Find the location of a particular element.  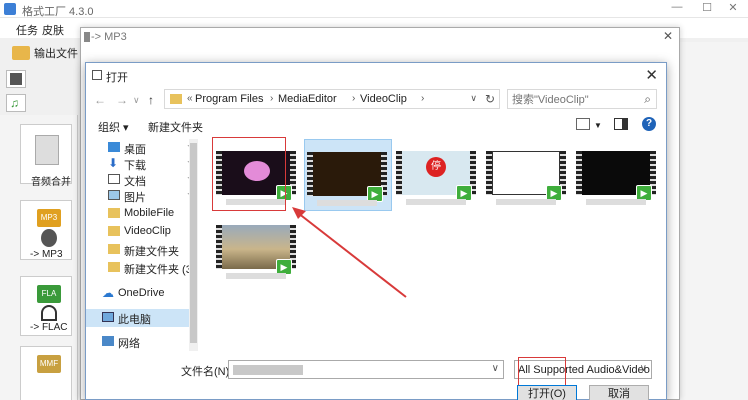

help-icon: ? is located at coordinates (649, 124).